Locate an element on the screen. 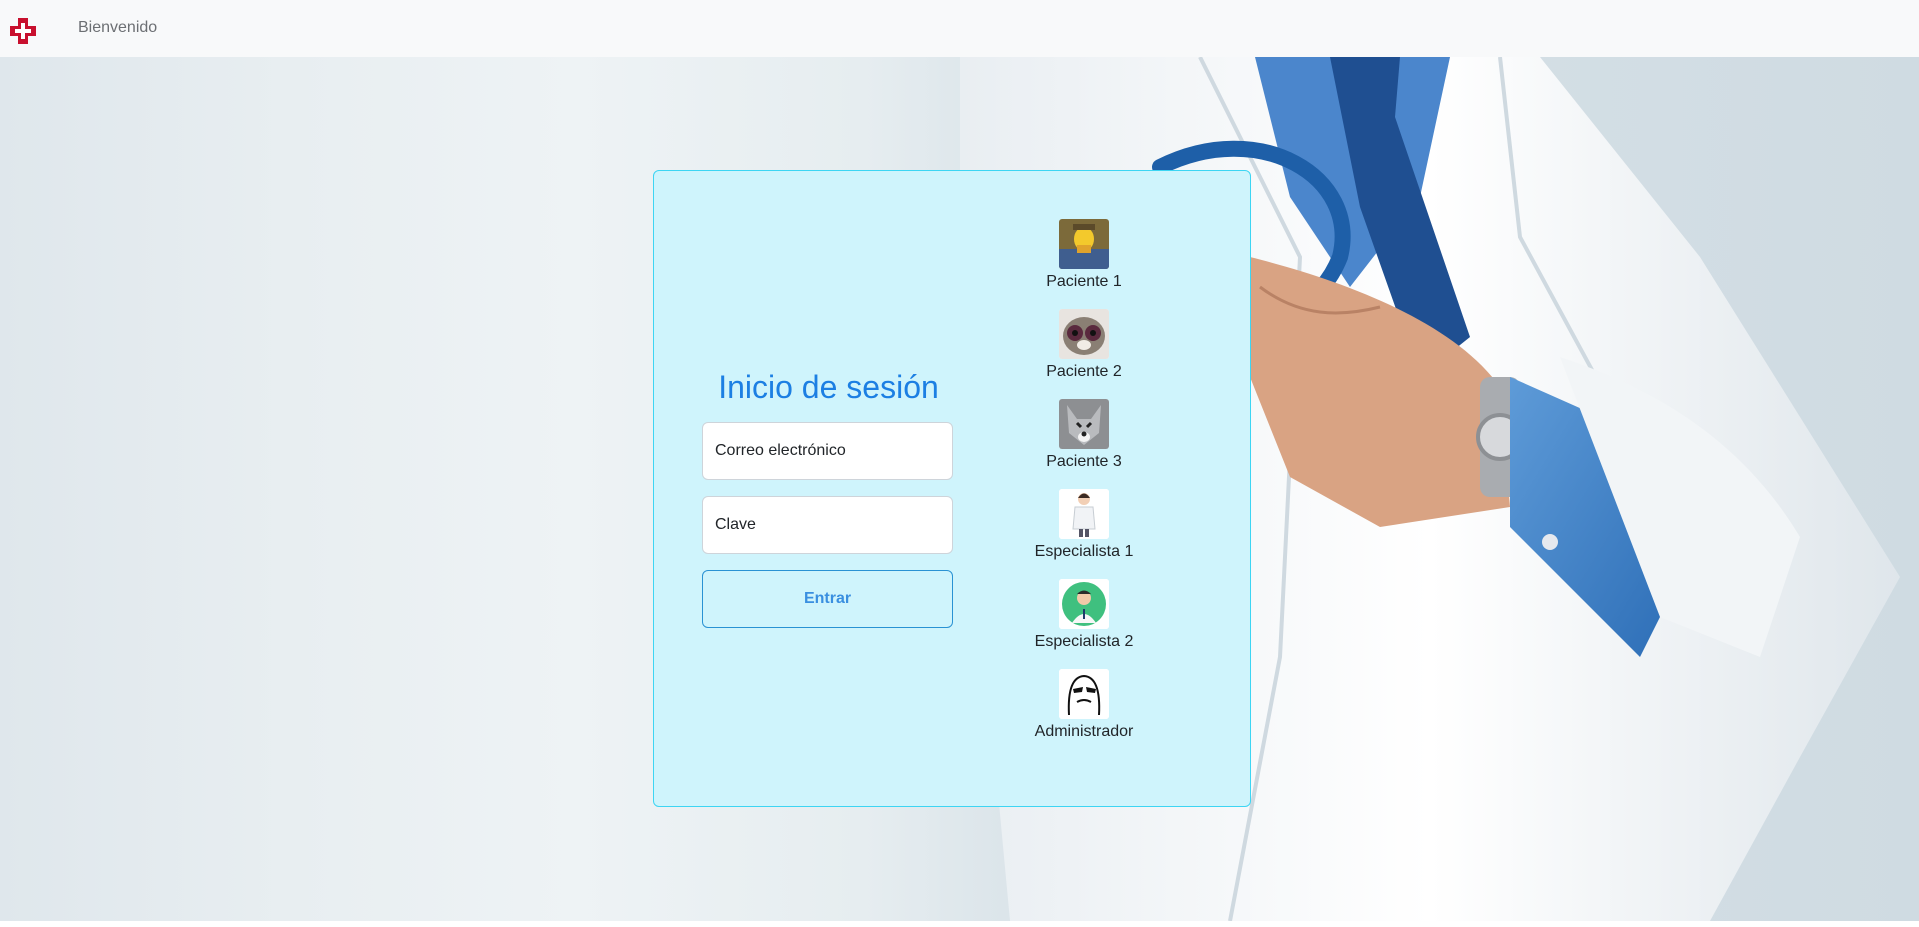 Image resolution: width=1919 pixels, height=927 pixels. quick-user-label: Especialista 1 is located at coordinates (1084, 551).